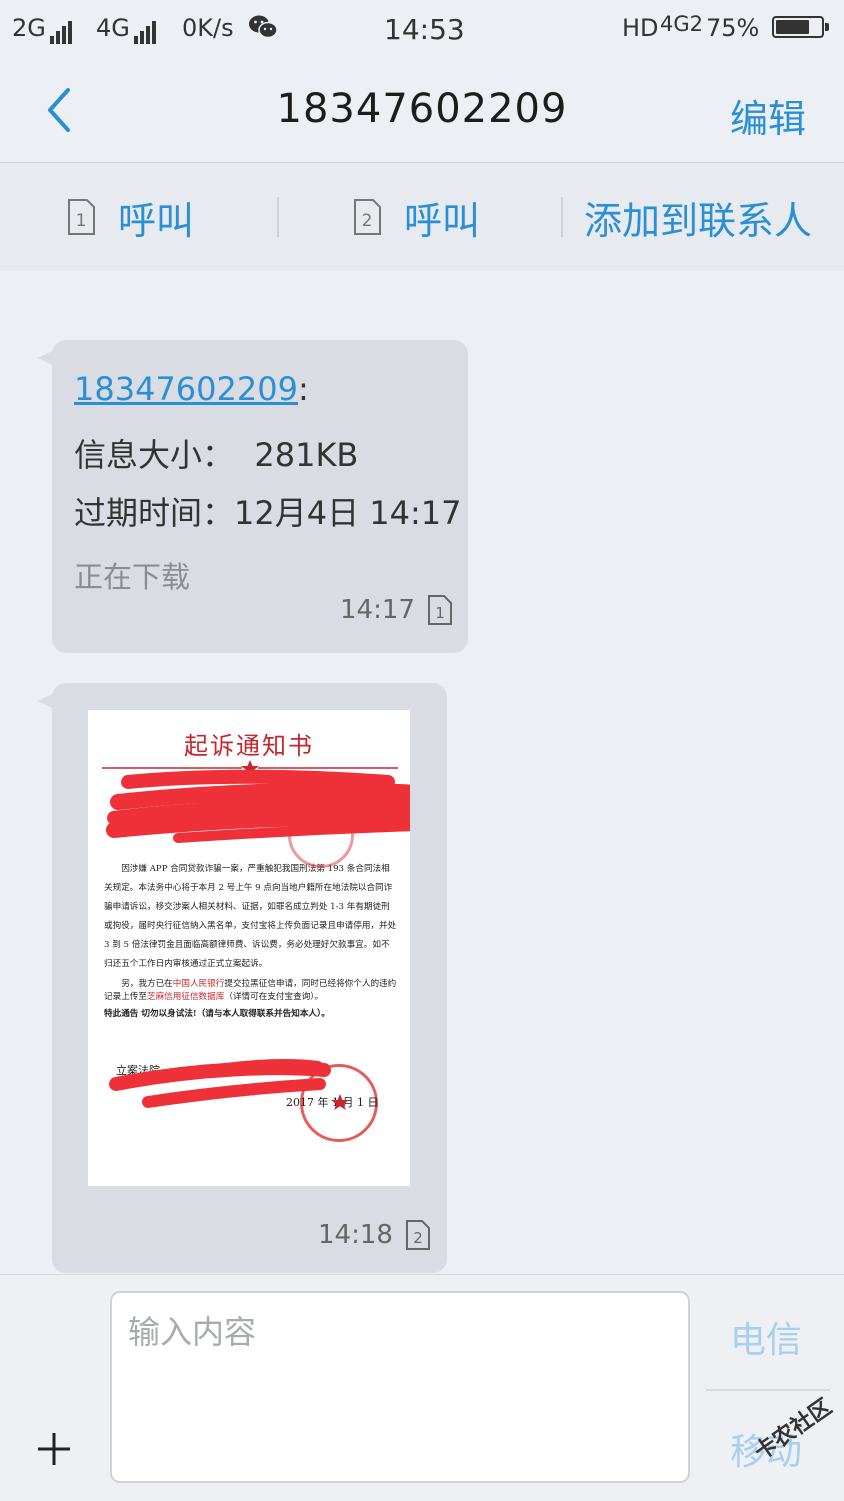  I want to click on message-time: 14:18, so click(355, 1235).